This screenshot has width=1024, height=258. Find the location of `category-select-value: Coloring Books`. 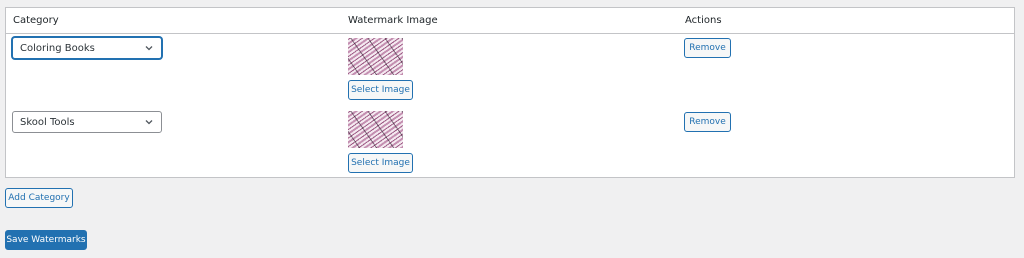

category-select-value: Coloring Books is located at coordinates (57, 48).